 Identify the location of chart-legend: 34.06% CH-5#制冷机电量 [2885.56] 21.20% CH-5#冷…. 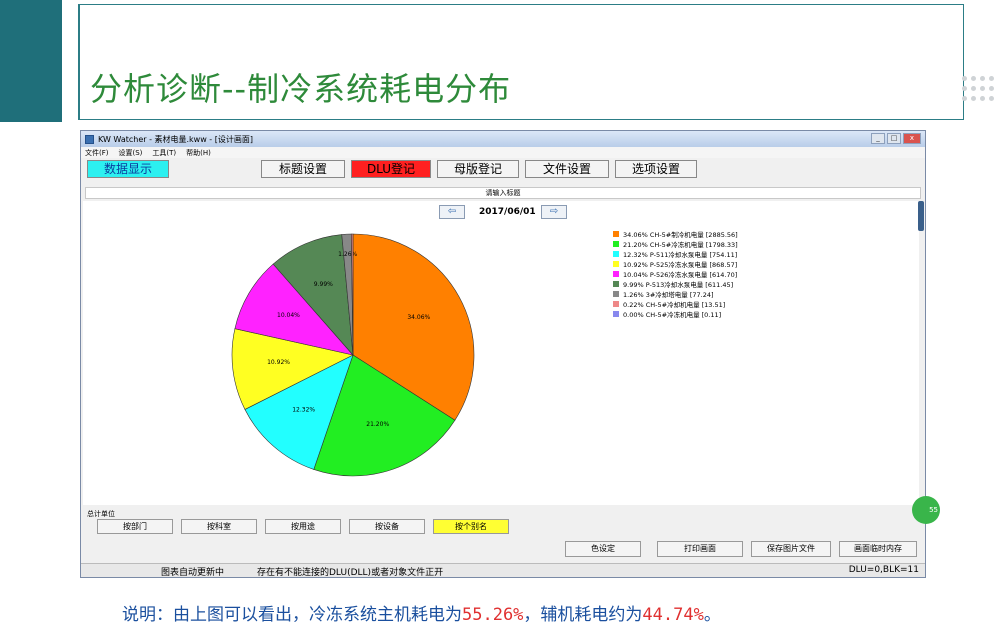
(675, 274).